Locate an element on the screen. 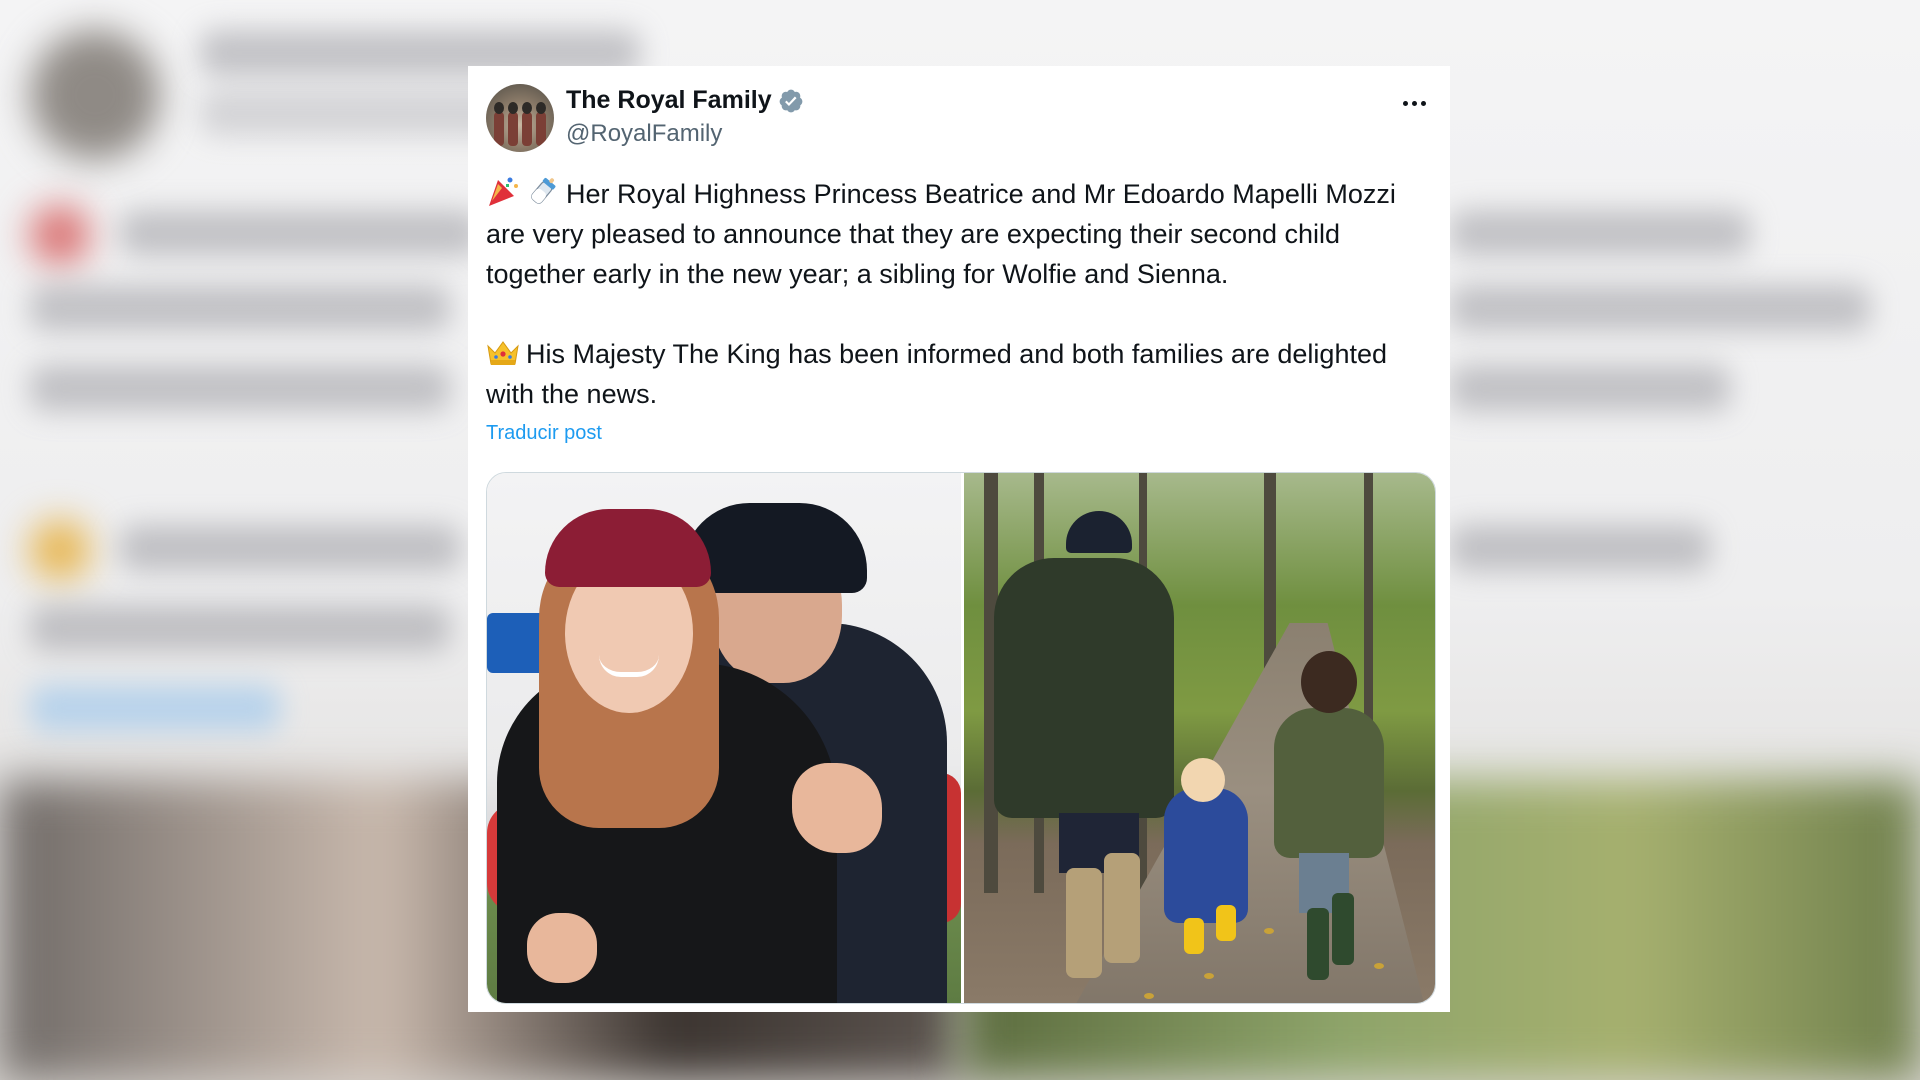  crown-icon is located at coordinates (503, 353).